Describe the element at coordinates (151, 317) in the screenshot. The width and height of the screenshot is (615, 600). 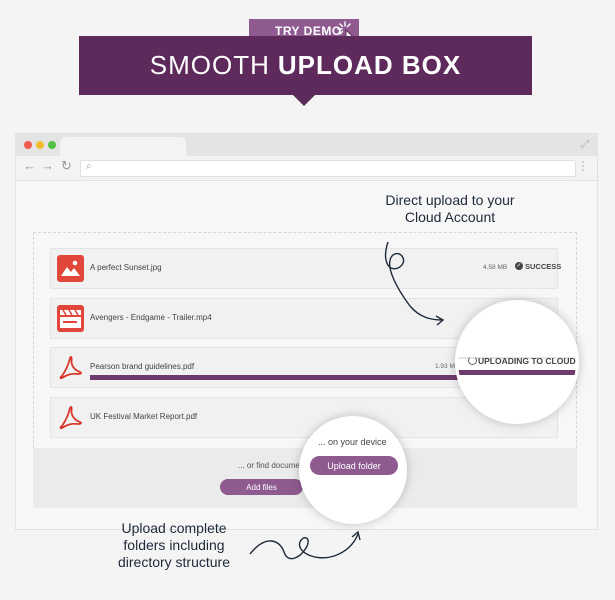
I see `file-name: Avengers - Endgame - Trailer.mp4` at that location.